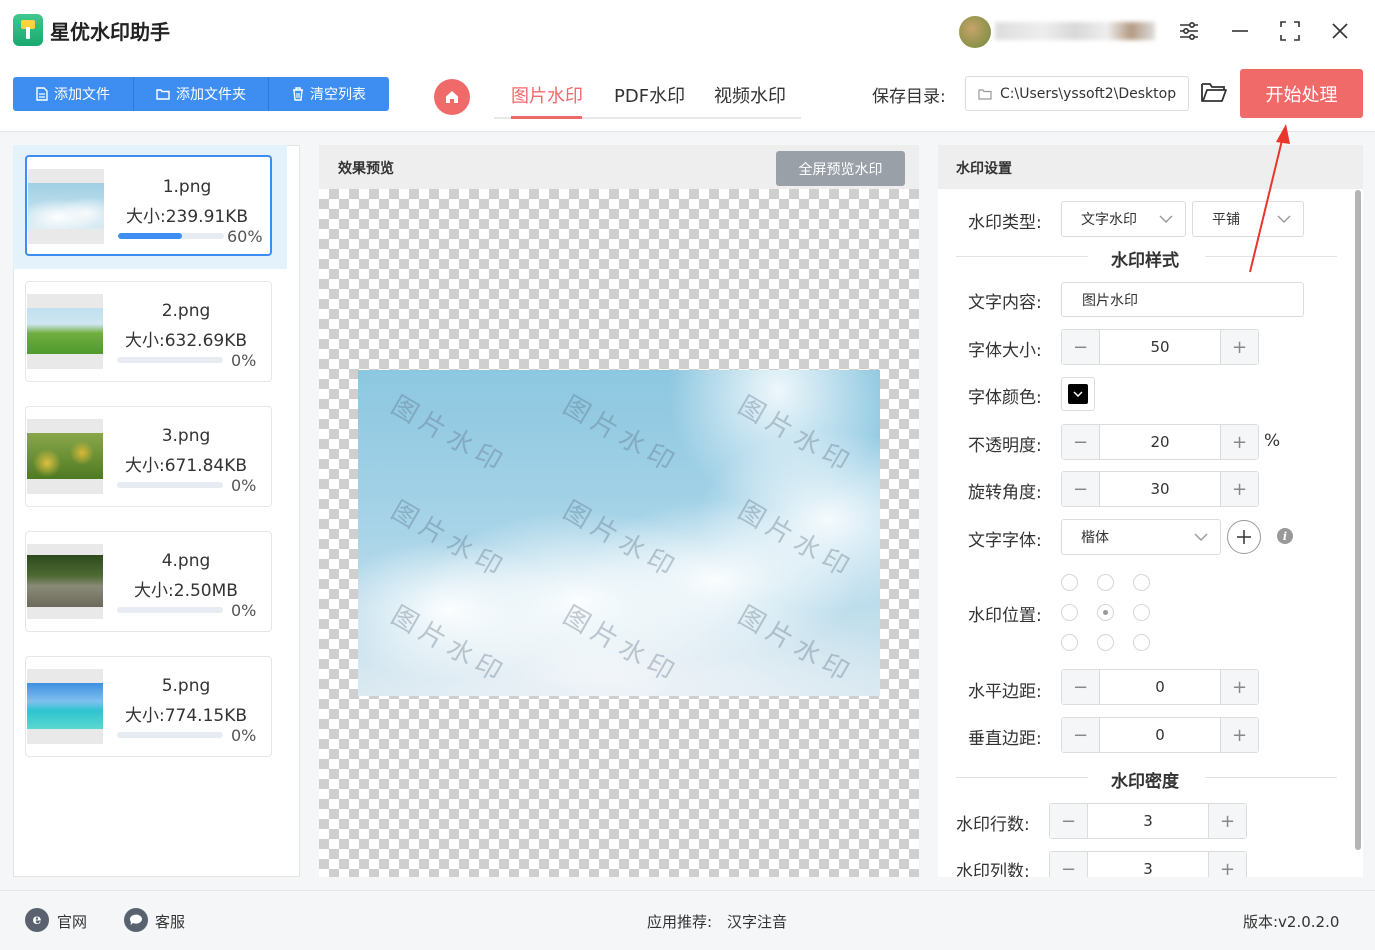 This screenshot has width=1375, height=950. I want to click on file-item-5: 5.png 大小:774.15KB 0%, so click(148, 706).